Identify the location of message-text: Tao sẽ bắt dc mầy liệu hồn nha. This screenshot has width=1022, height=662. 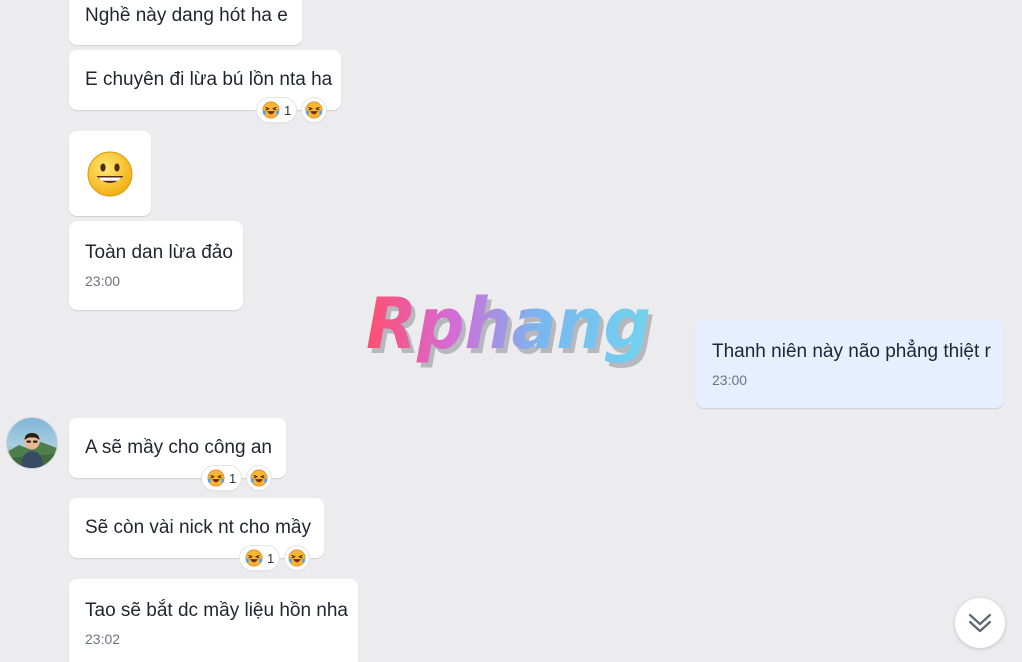
(217, 610).